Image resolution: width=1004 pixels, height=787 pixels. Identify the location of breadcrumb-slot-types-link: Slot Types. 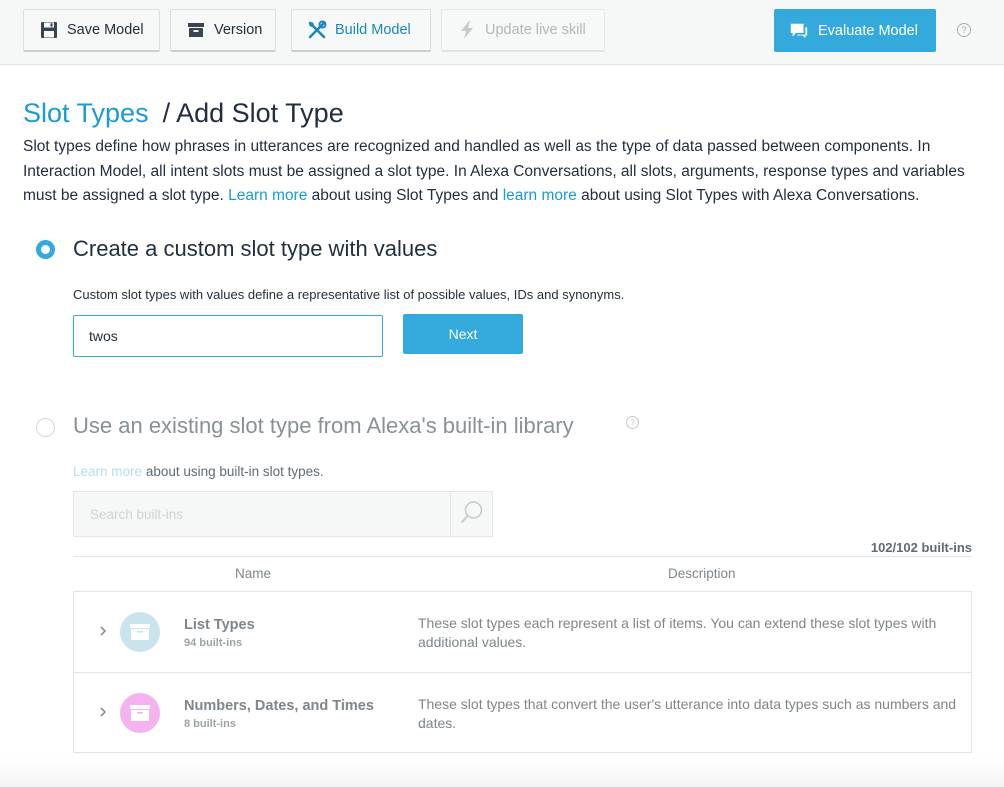
(86, 113).